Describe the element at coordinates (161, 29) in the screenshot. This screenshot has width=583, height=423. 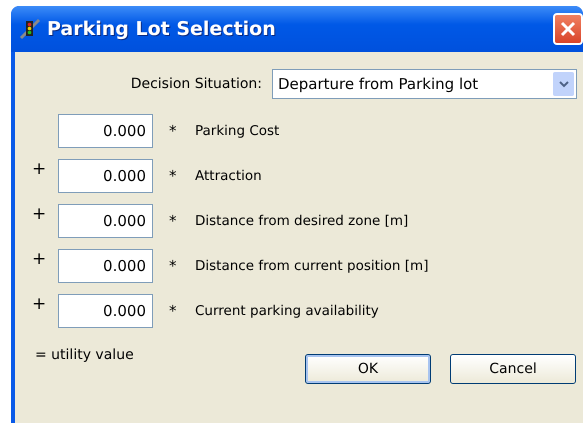
I see `window-title: Parking Lot Selection` at that location.